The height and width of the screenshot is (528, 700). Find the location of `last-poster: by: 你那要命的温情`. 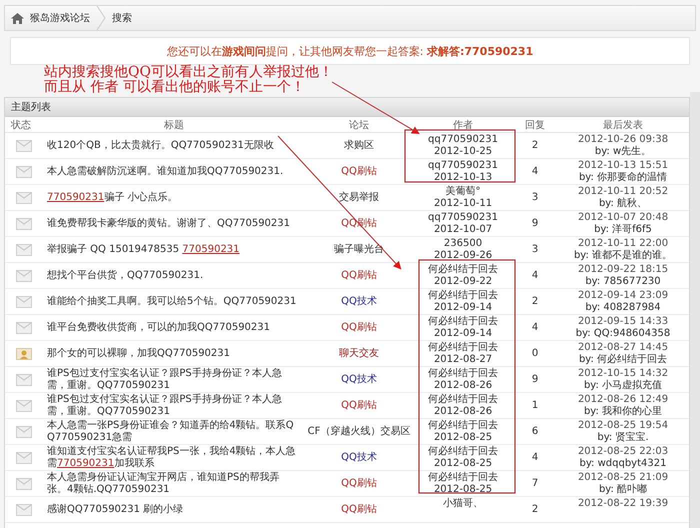

last-poster: by: 你那要命的温情 is located at coordinates (623, 178).